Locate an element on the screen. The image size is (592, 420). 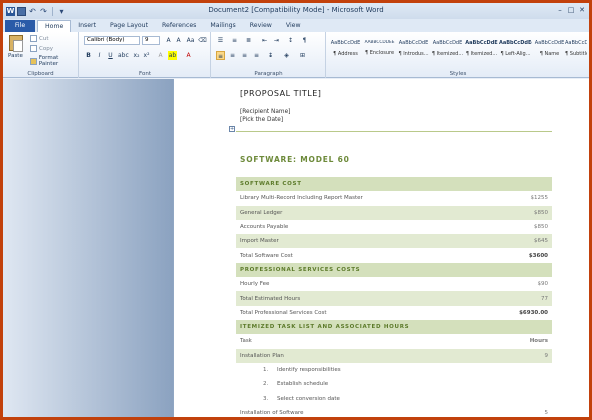
copy-label: Copy is located at coordinates (46, 48).